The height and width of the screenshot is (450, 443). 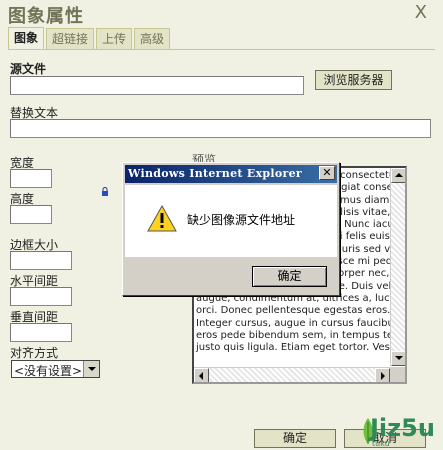 I want to click on tab-image: 图象, so click(x=26, y=38).